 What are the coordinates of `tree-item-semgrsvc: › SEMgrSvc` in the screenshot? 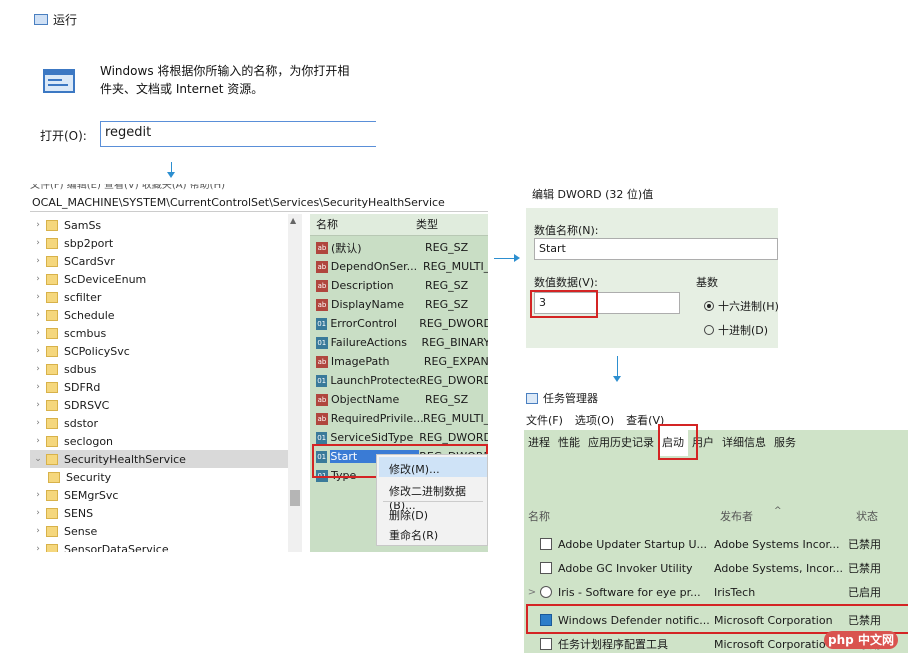 It's located at (166, 495).